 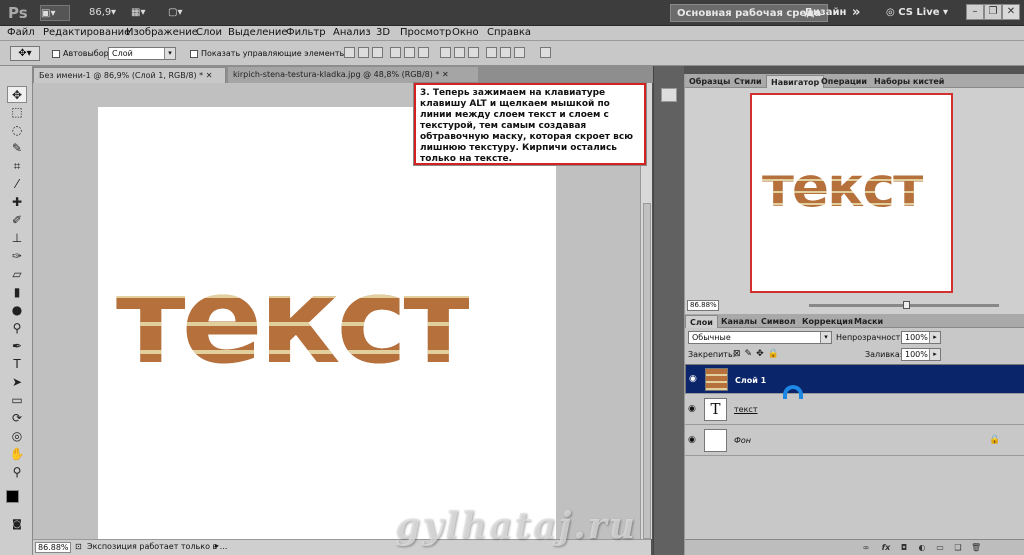 I want to click on tab-channels: Каналы, so click(x=739, y=321).